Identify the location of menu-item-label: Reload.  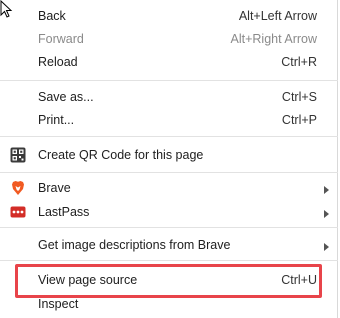
(58, 62).